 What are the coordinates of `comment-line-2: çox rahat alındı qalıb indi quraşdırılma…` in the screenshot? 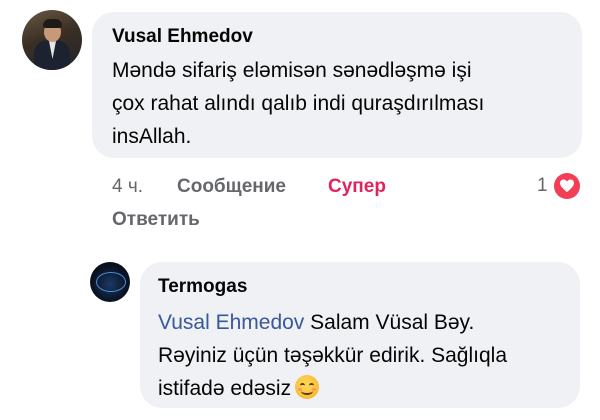 It's located at (298, 103).